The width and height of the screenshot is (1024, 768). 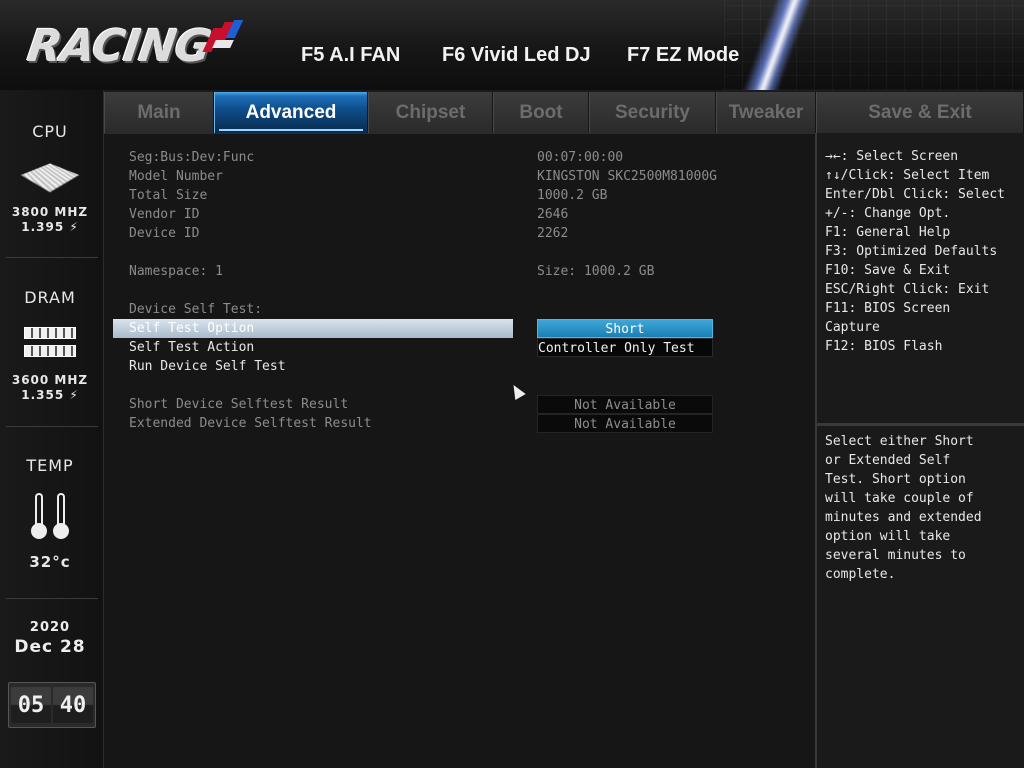 I want to click on tab-main: Main, so click(x=159, y=112).